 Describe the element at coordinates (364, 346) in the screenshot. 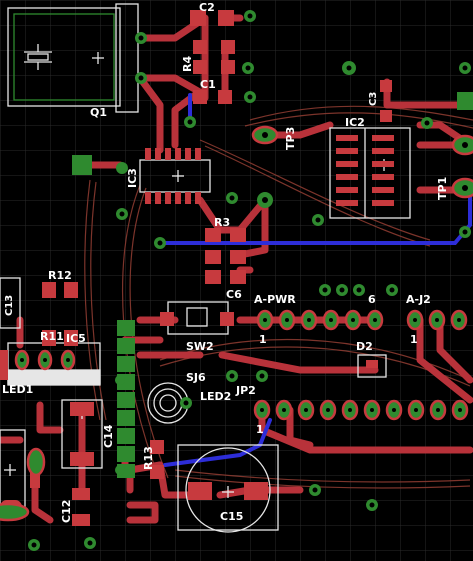

I see `label-d2: D2` at that location.